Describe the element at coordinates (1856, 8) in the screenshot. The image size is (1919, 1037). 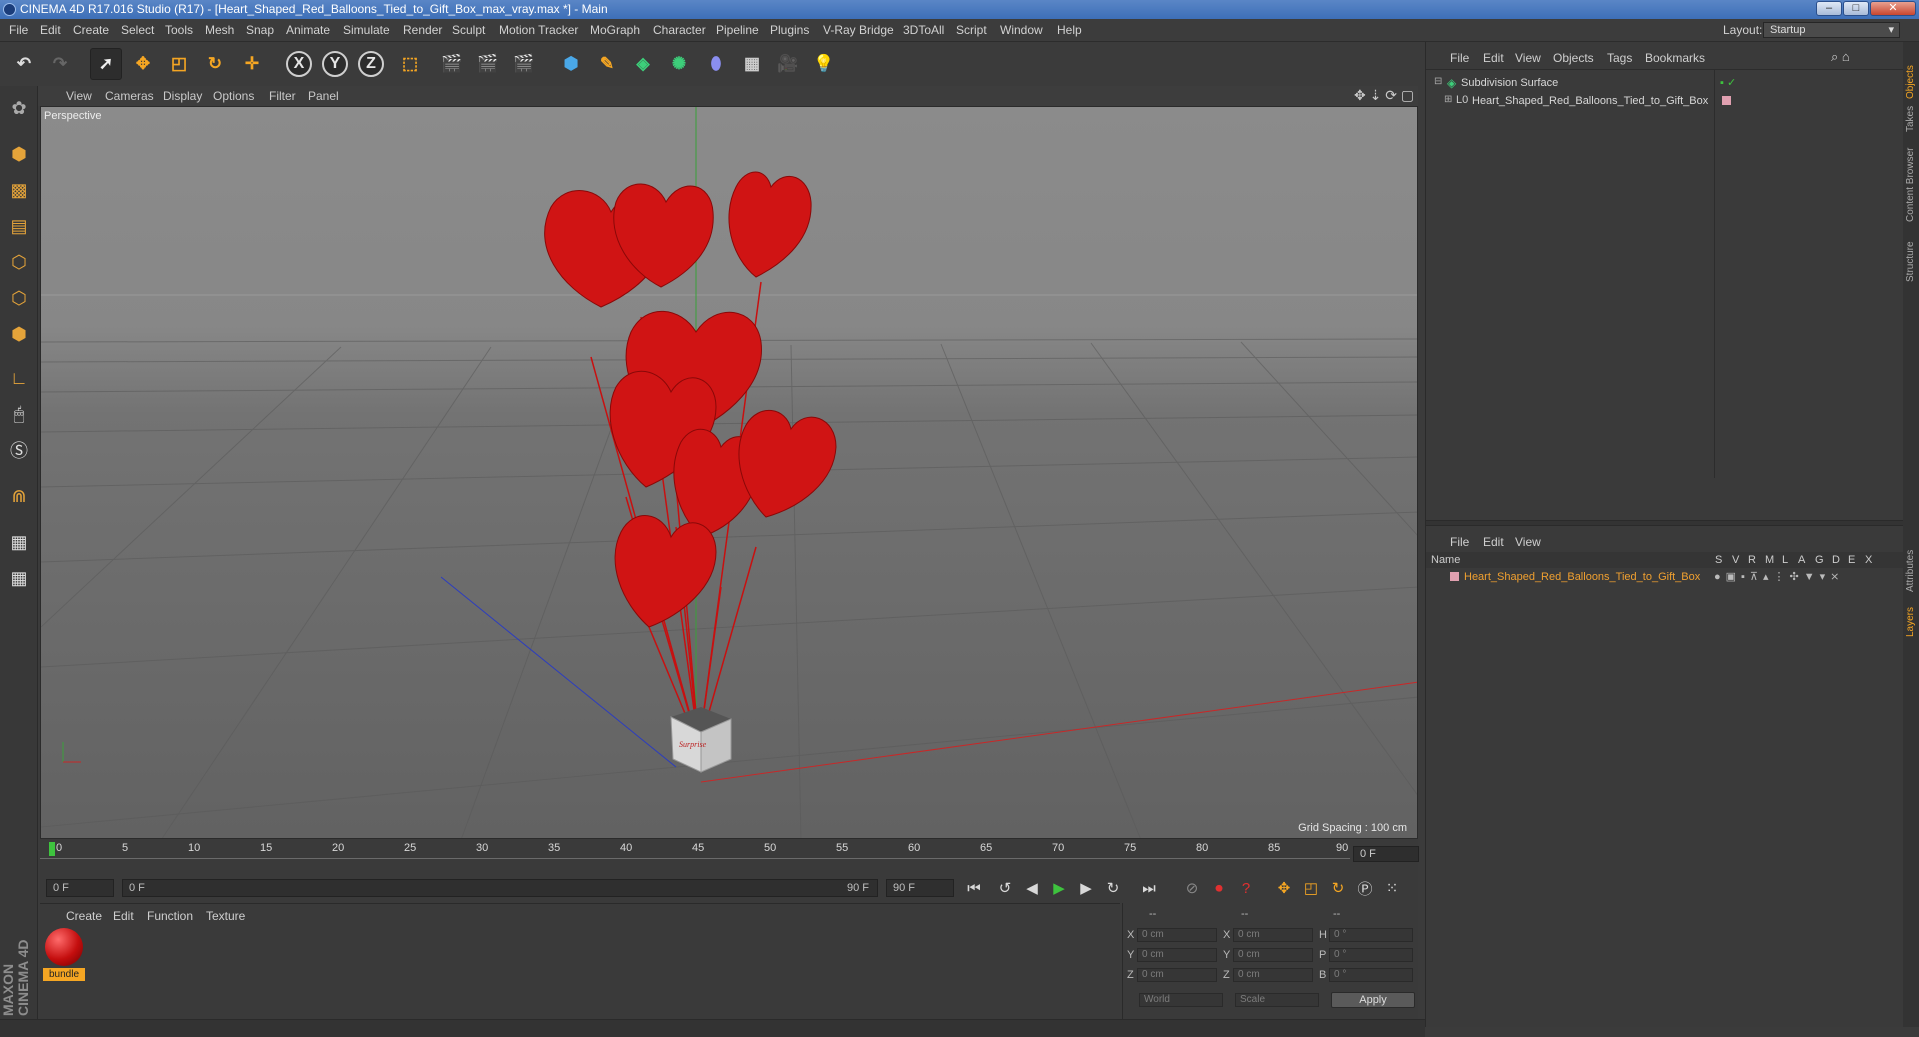
I see `maximize-button: □` at that location.